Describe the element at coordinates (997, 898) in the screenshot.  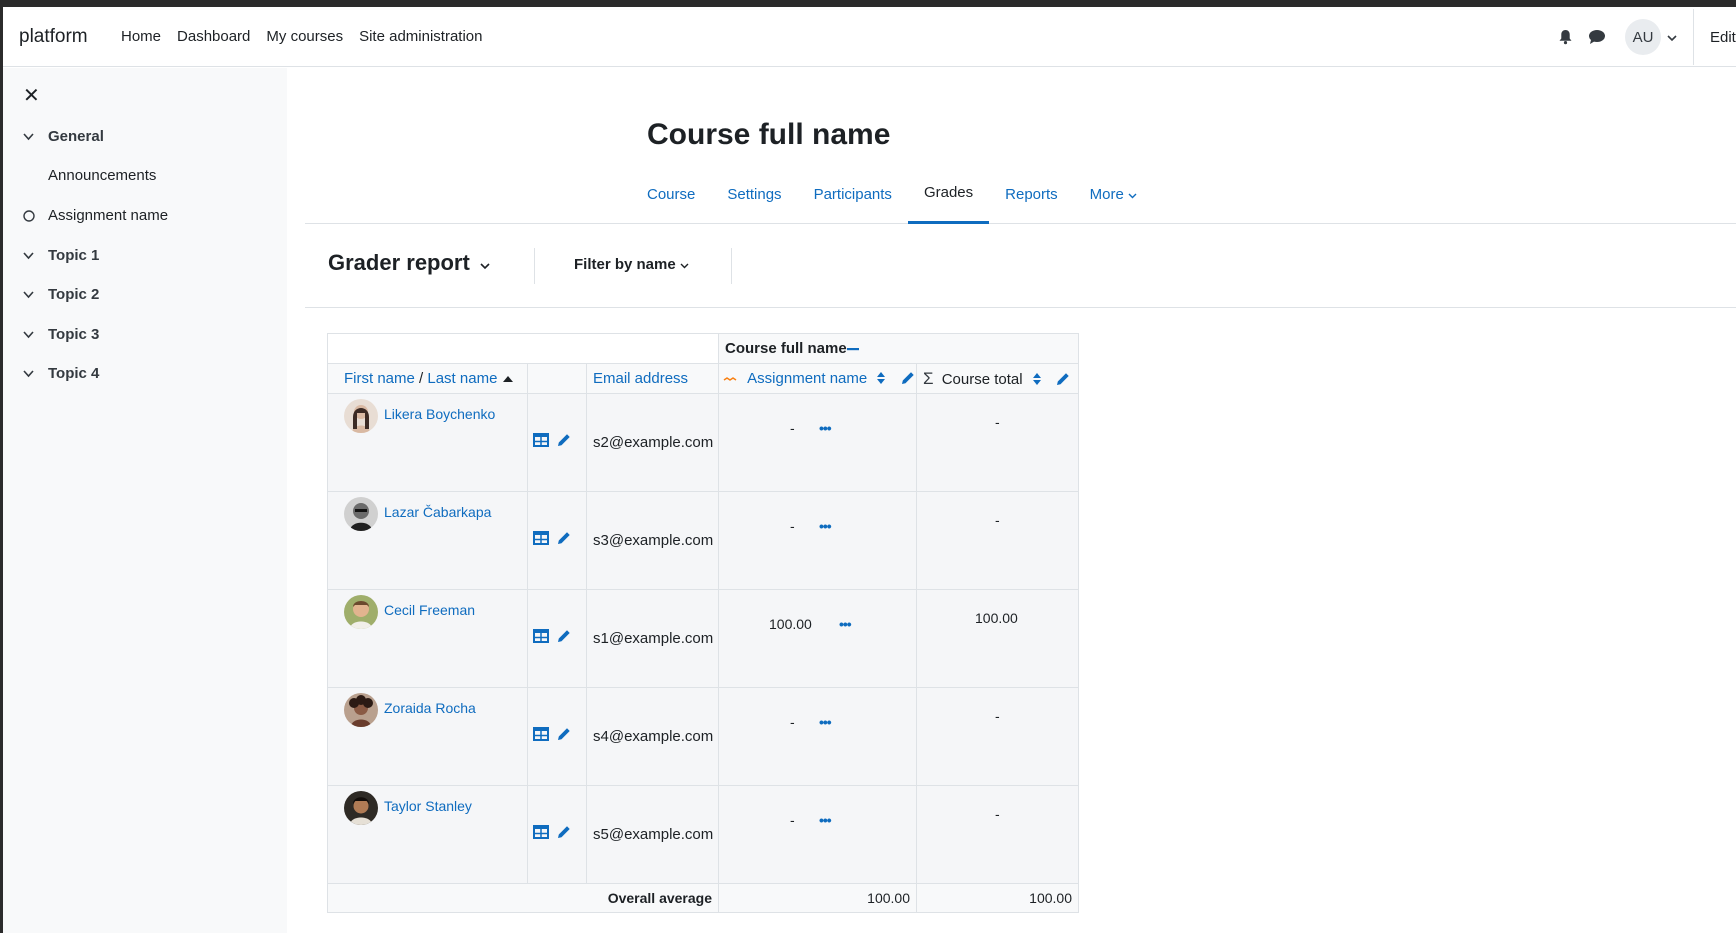
I see `overall-average-total: 100.00` at that location.